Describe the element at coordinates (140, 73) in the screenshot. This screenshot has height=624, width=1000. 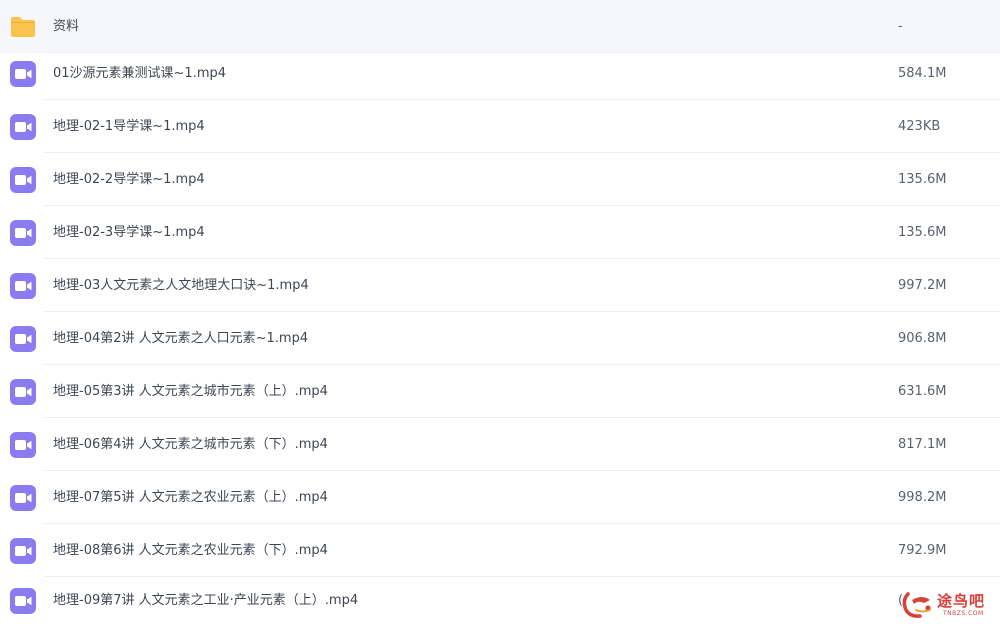
I see `file-name: 01沙源元素兼测试课~1.mp4` at that location.